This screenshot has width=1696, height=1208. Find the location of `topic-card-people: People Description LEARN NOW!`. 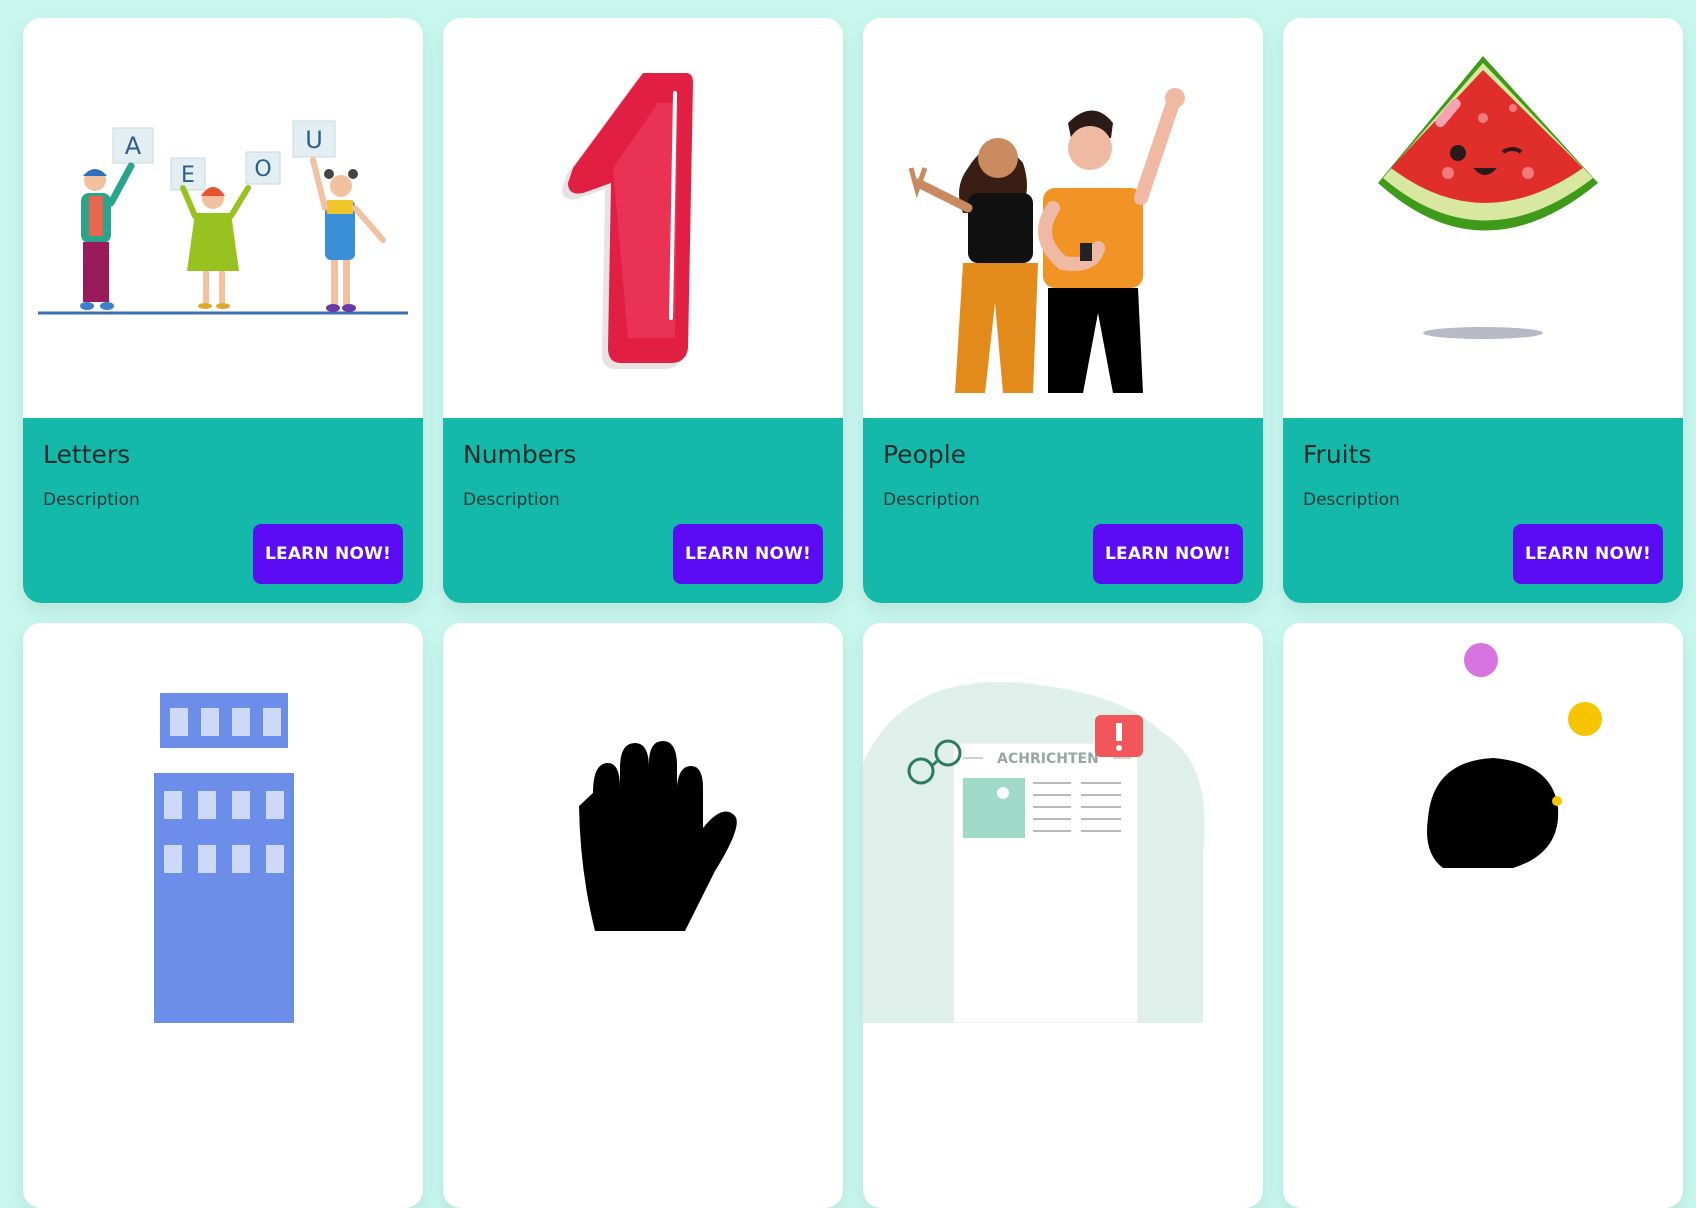

topic-card-people: People Description LEARN NOW! is located at coordinates (1063, 310).